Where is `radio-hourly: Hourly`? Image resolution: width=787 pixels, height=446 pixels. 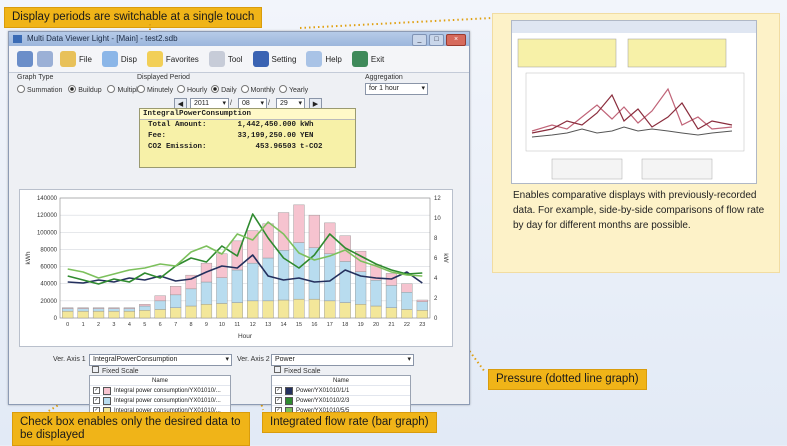 radio-hourly: Hourly is located at coordinates (191, 89).